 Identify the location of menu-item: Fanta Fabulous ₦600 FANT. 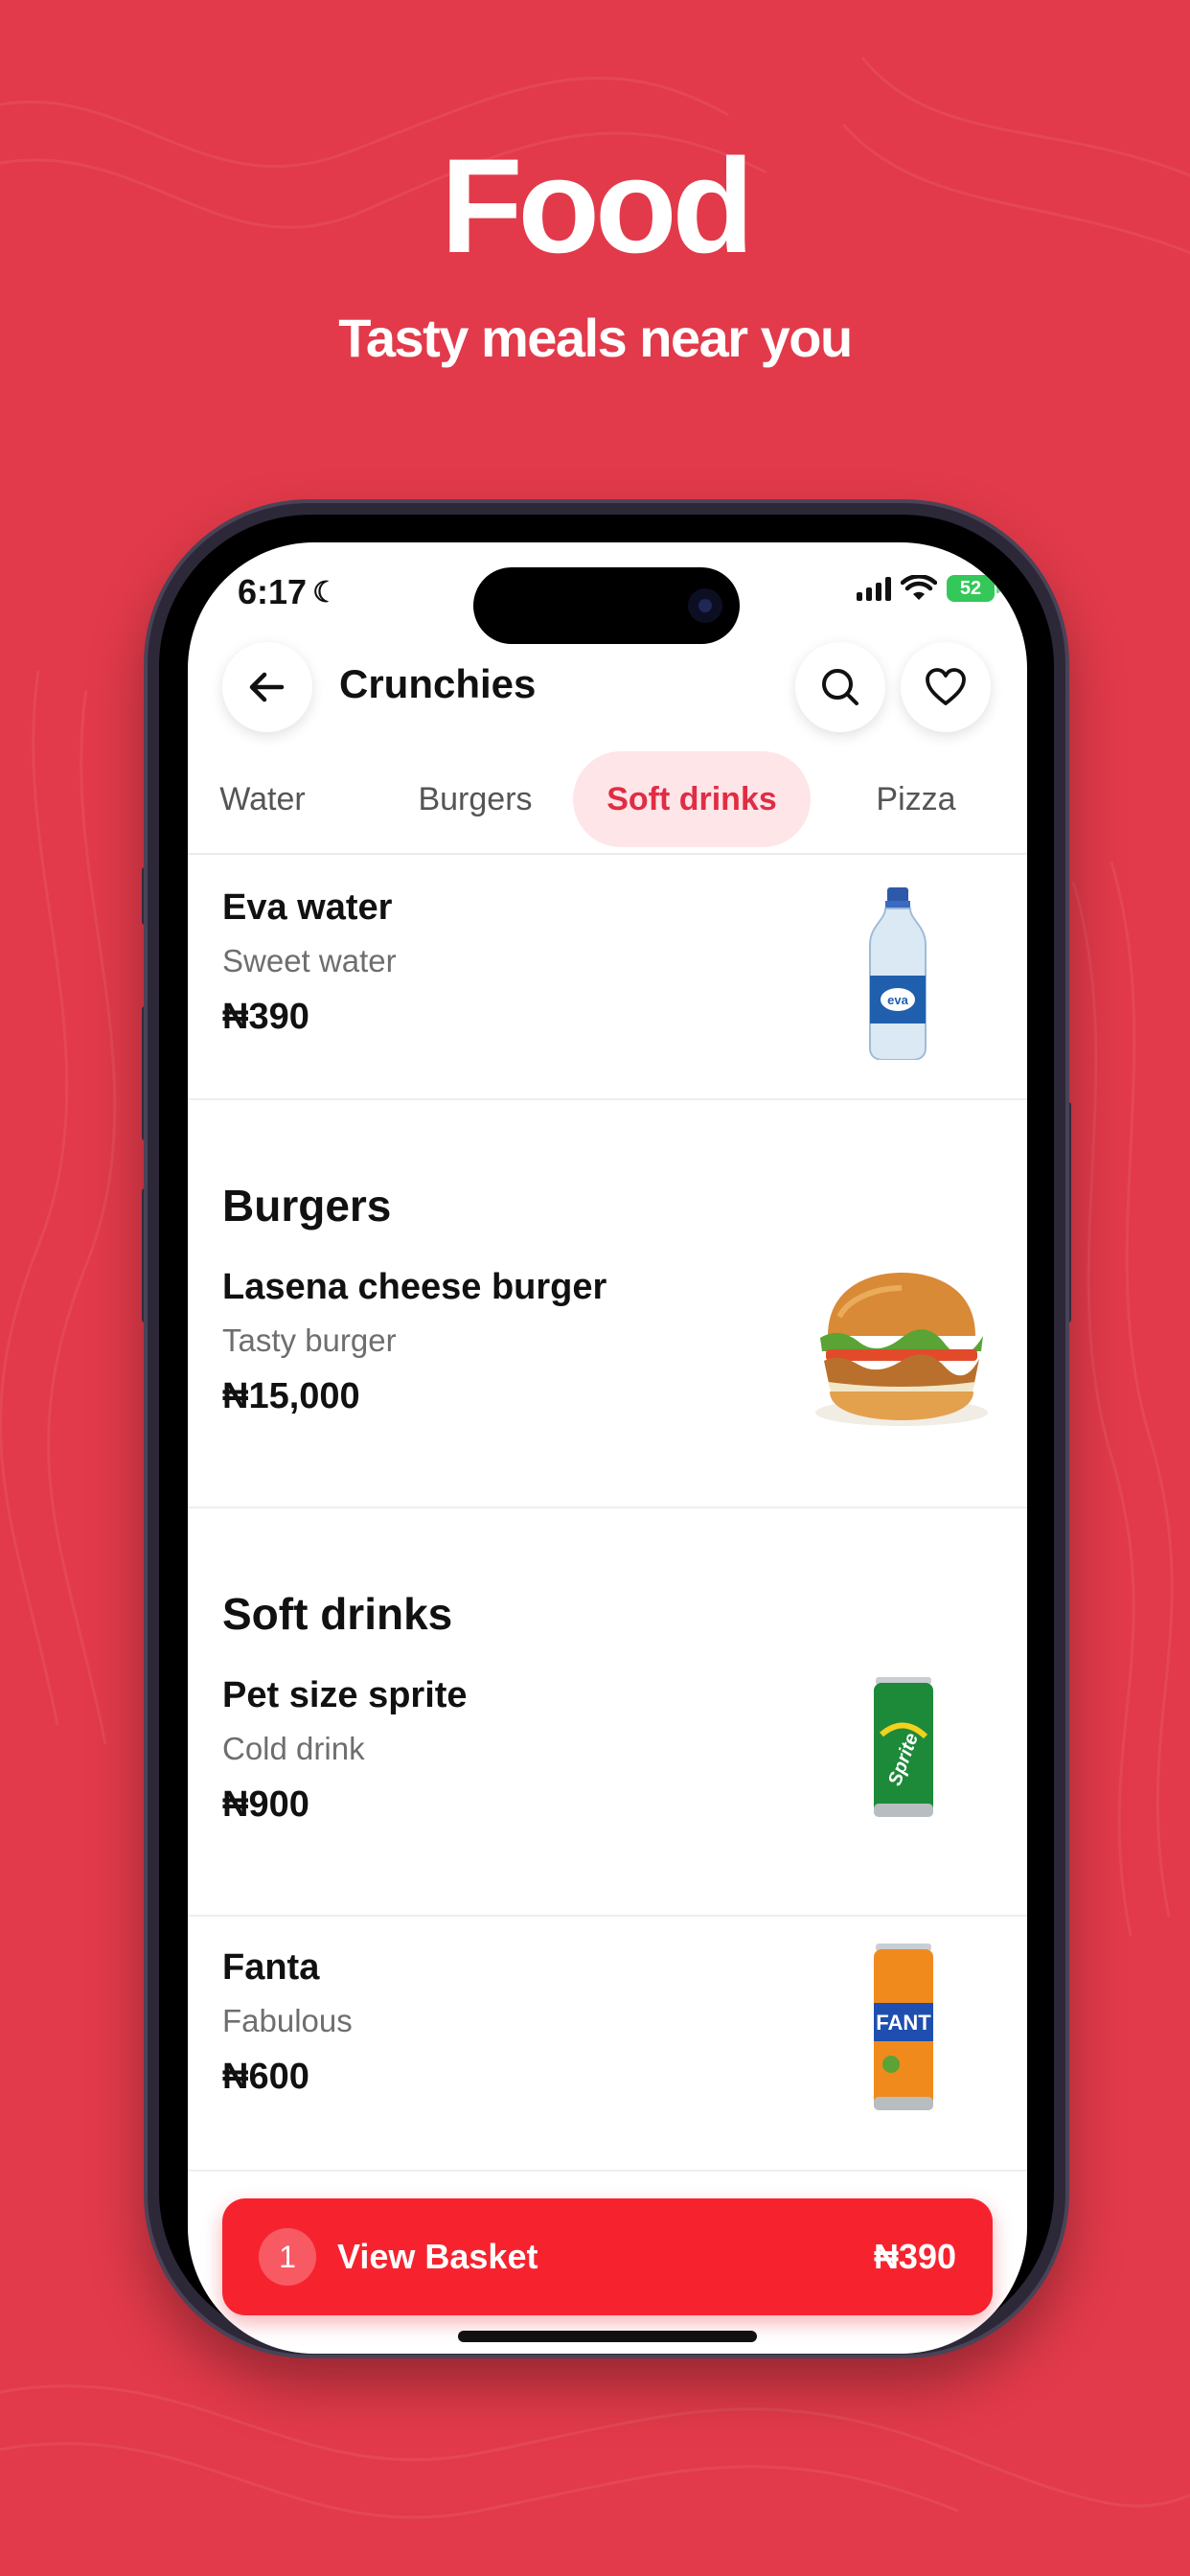
(607, 2043).